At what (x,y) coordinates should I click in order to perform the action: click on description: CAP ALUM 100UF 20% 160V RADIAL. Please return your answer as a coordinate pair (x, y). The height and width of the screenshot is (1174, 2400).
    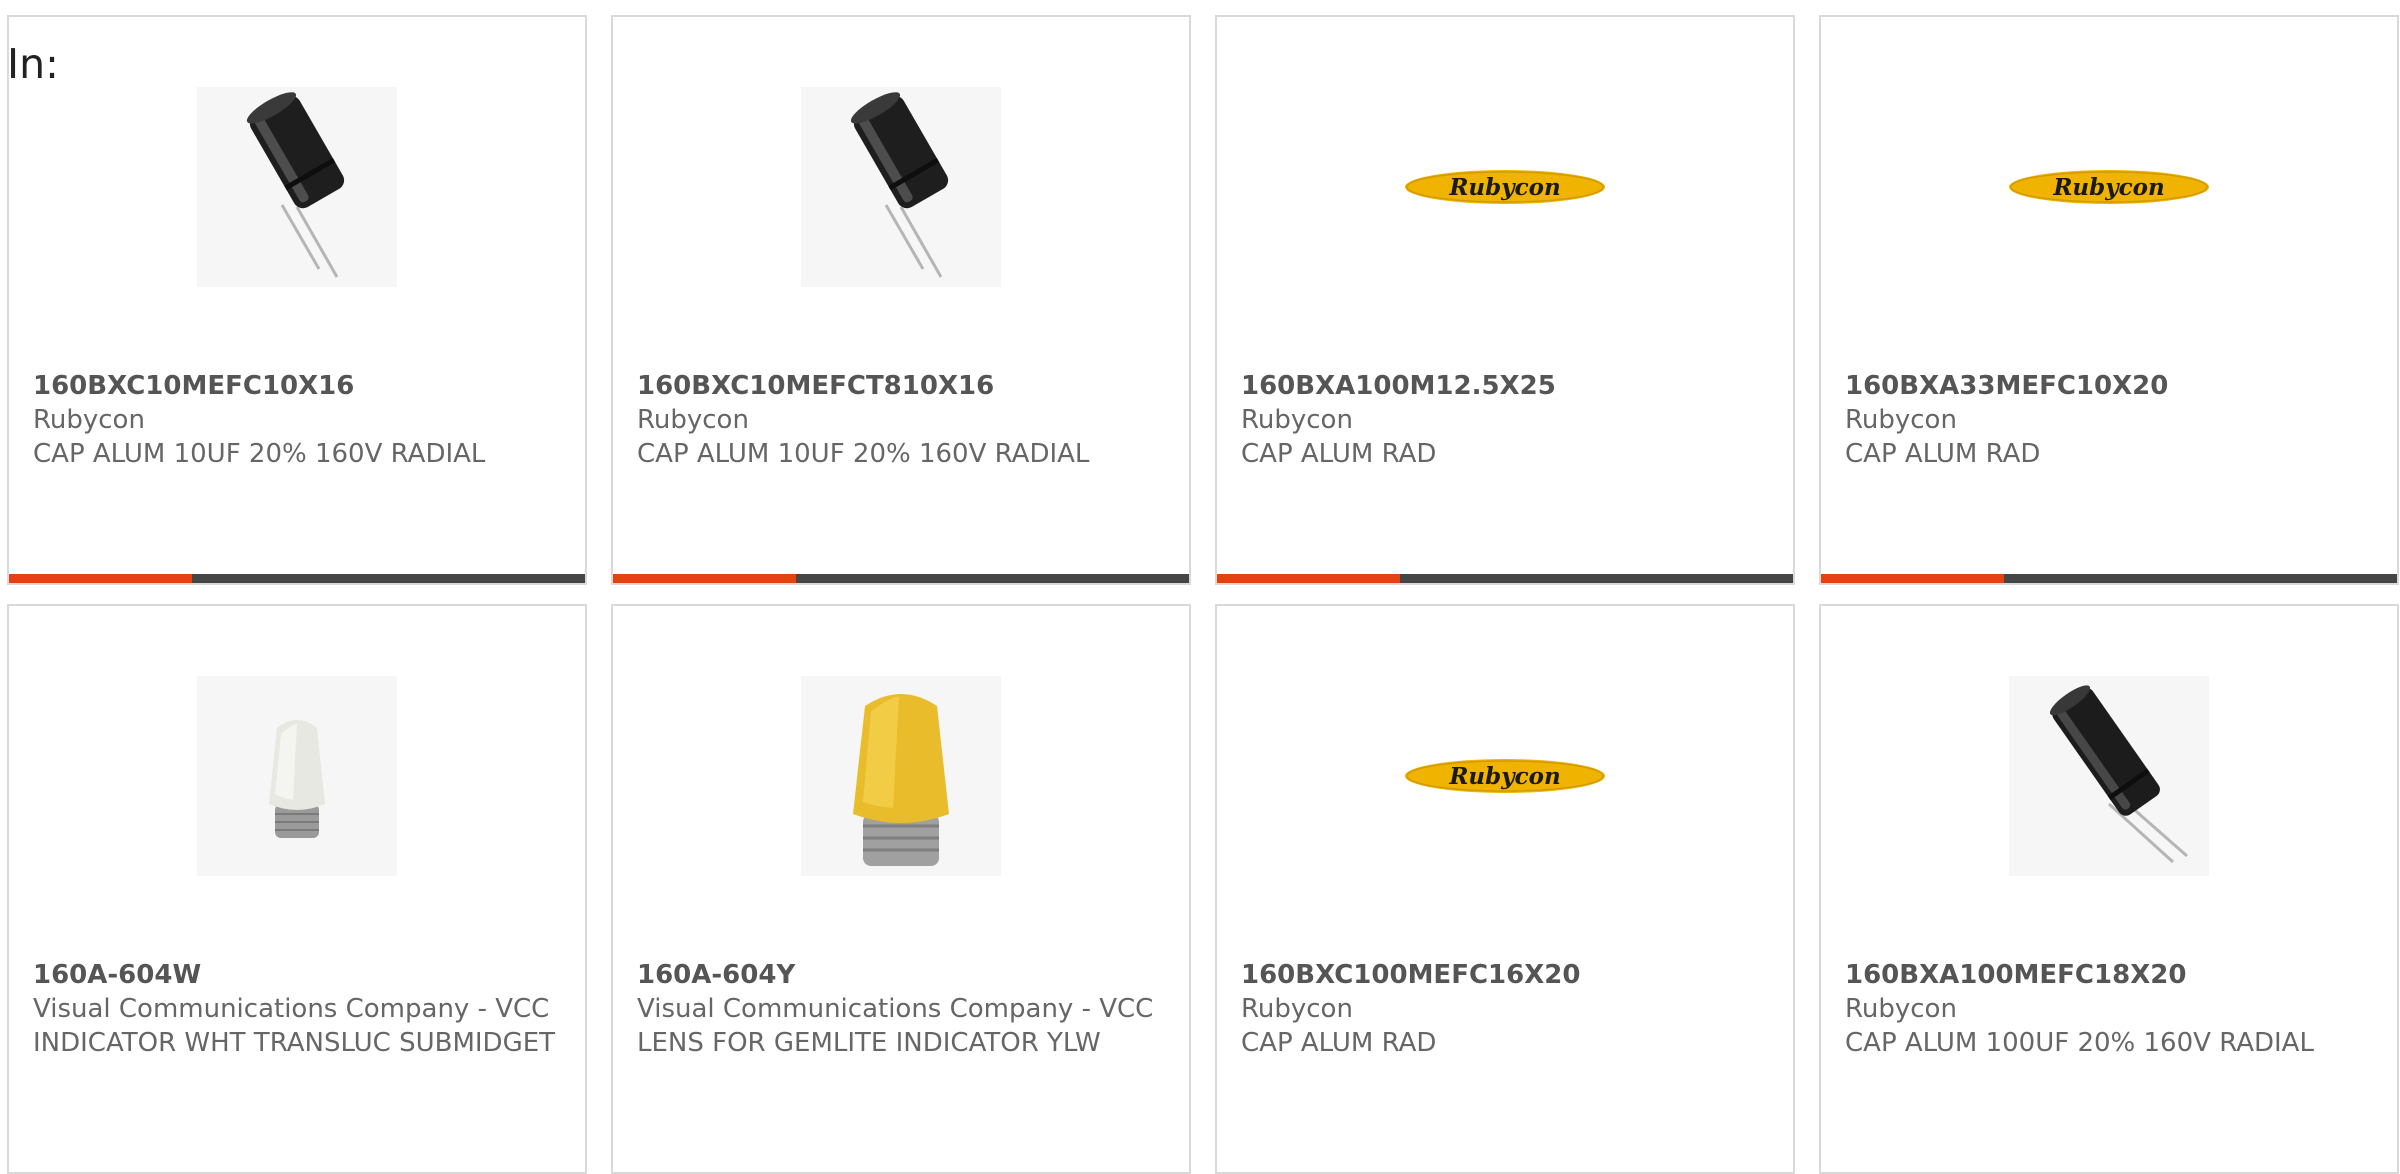
    Looking at the image, I should click on (2079, 1043).